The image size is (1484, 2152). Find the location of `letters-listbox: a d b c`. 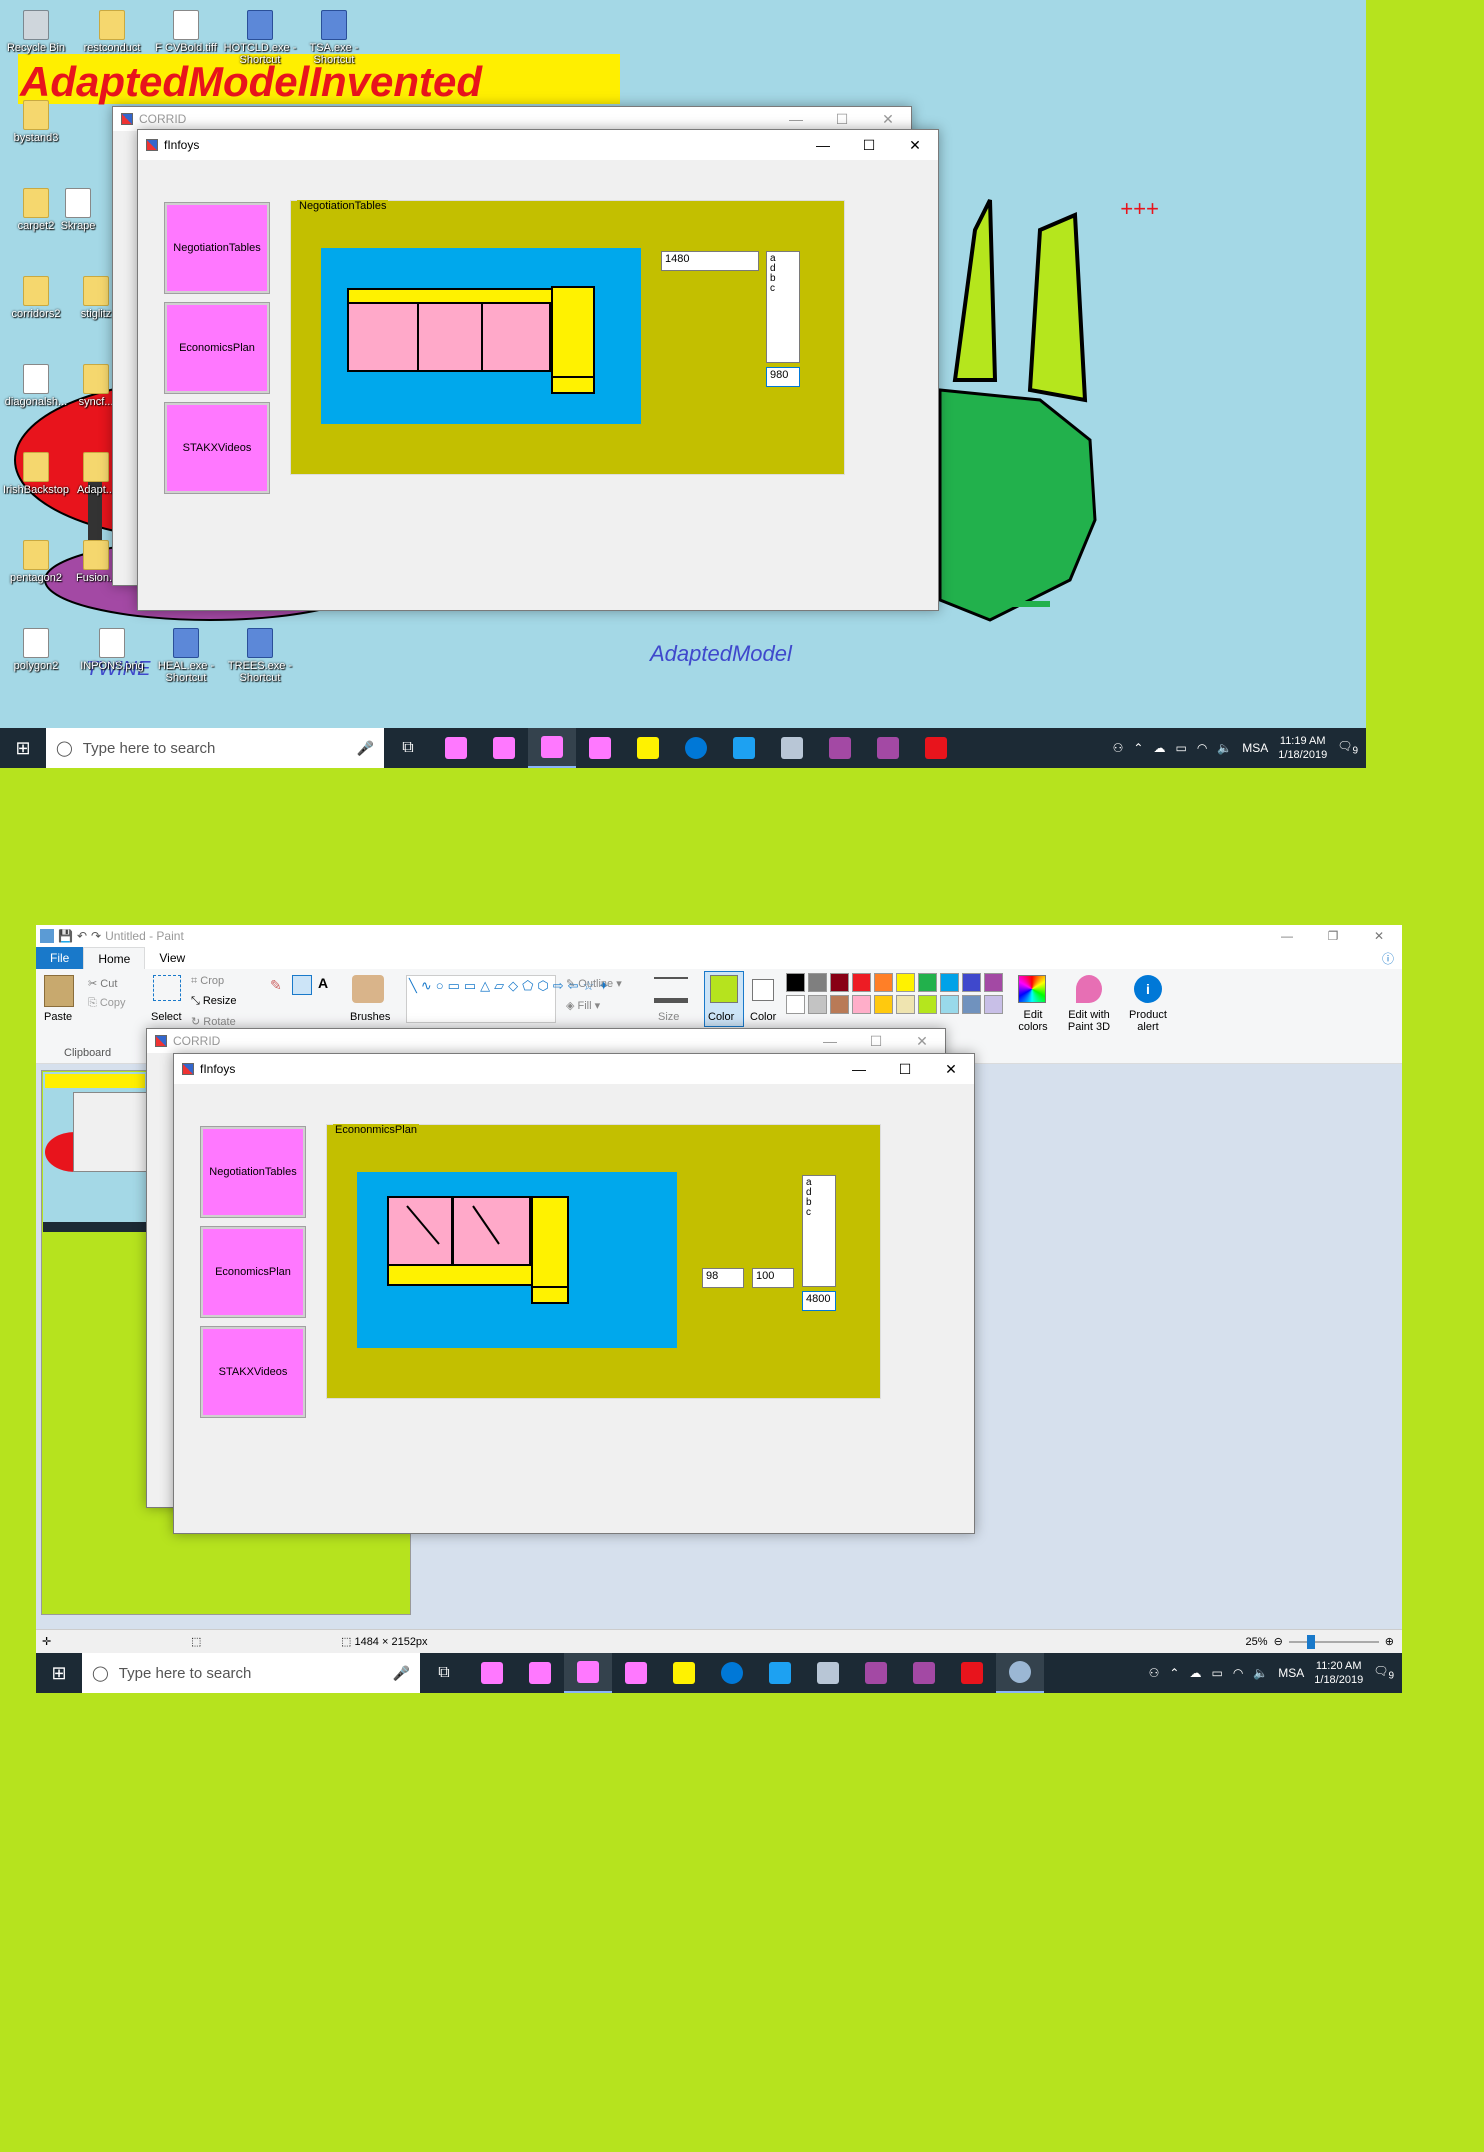

letters-listbox: a d b c is located at coordinates (819, 1231).